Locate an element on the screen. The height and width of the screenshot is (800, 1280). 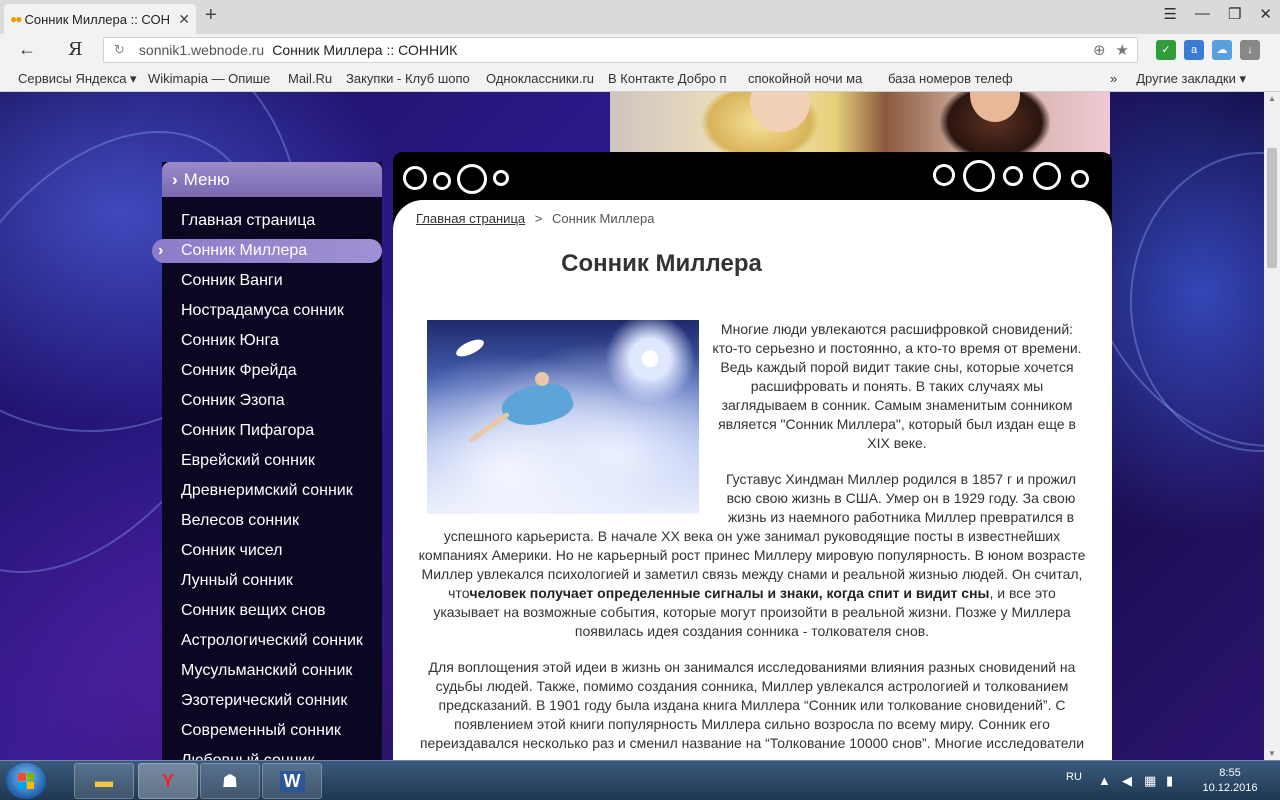
menu-header: › Меню is located at coordinates (272, 179).